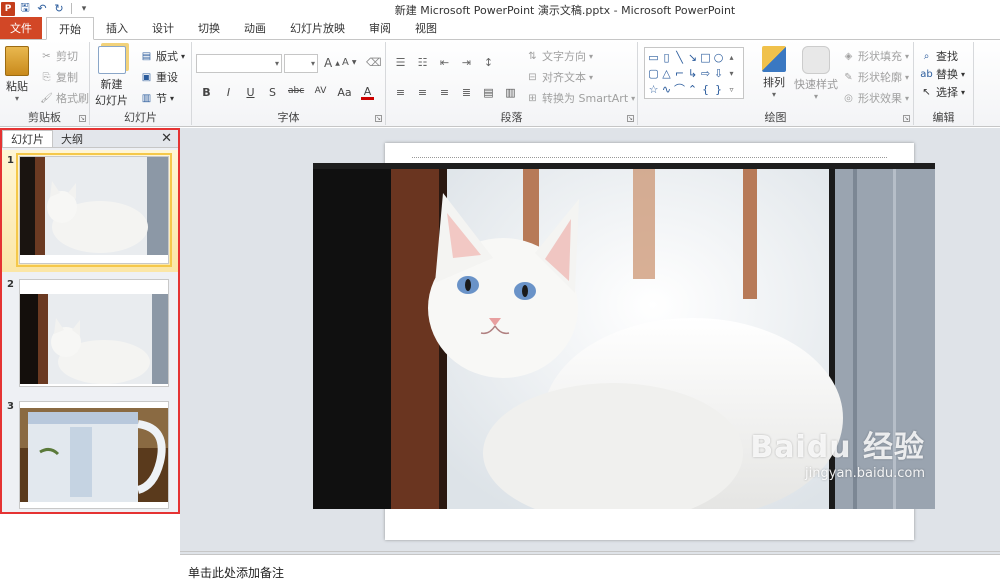 This screenshot has width=1000, height=586. What do you see at coordinates (906, 118) in the screenshot?
I see `drawing-launcher-icon: ↘` at bounding box center [906, 118].